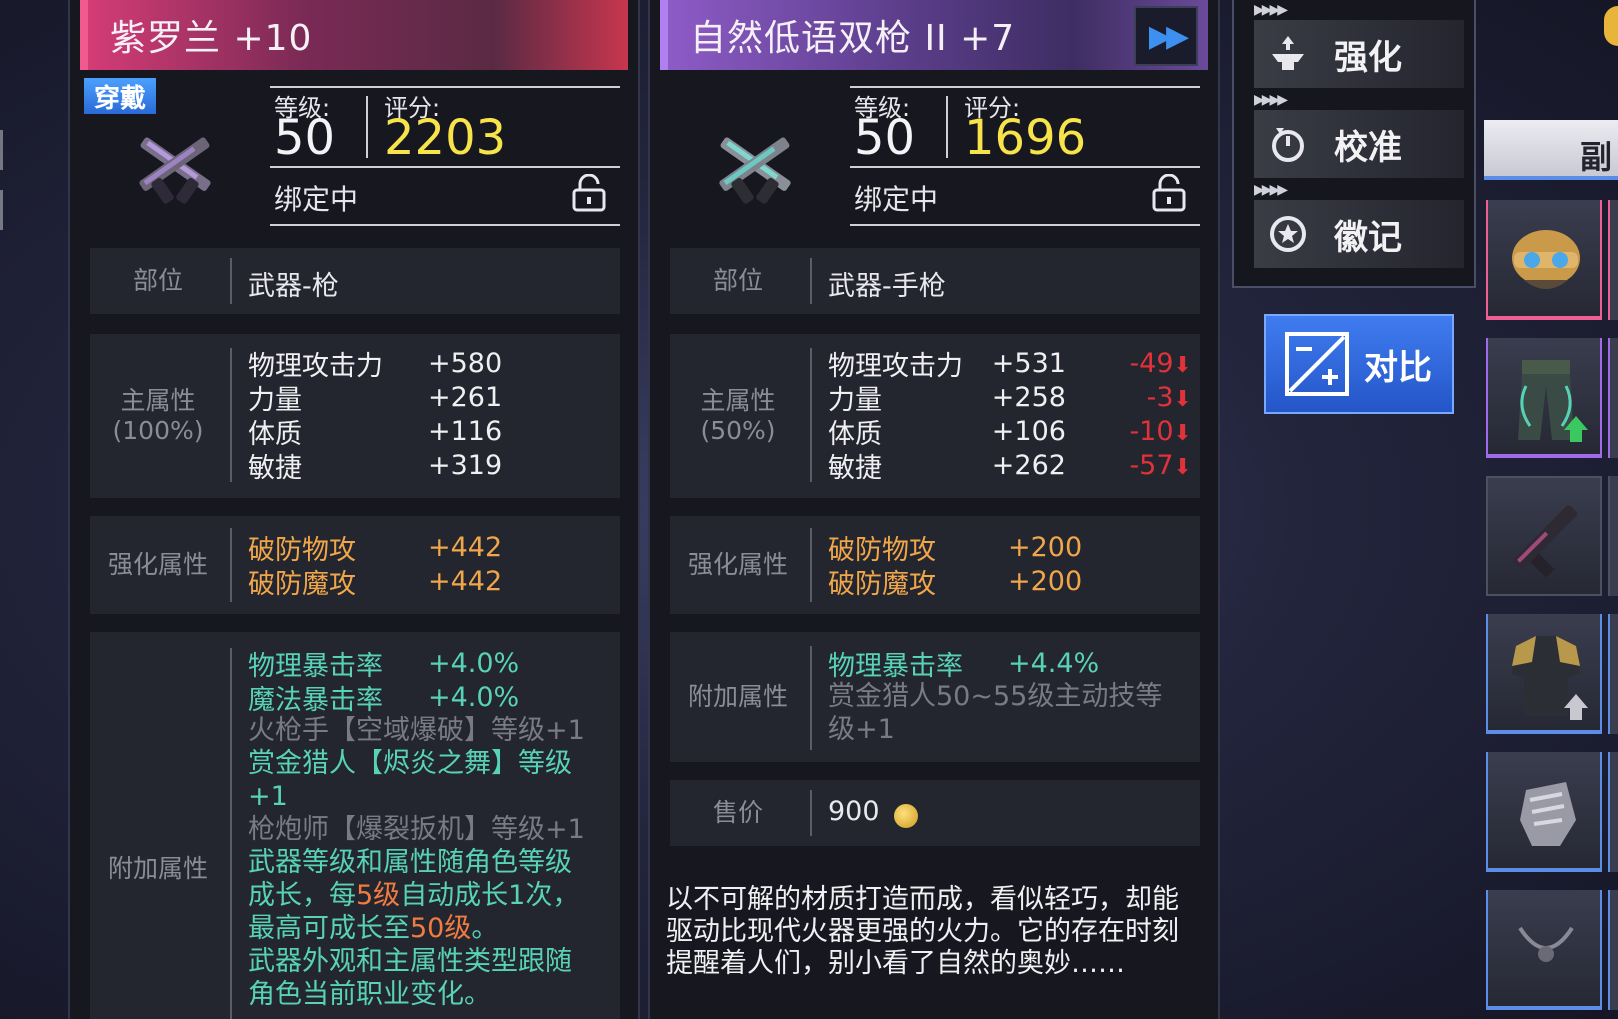 Image resolution: width=1618 pixels, height=1019 pixels. I want to click on calibrate-icon, so click(1288, 145).